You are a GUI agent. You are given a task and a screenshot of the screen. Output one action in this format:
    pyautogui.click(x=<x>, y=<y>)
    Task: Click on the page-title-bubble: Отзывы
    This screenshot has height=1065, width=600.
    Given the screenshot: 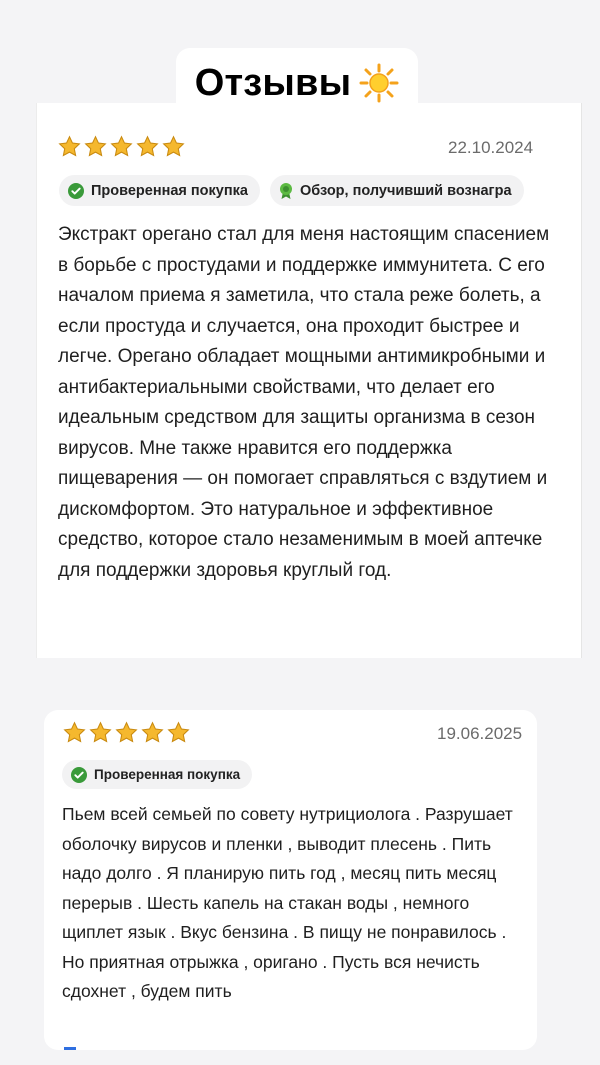 What is the action you would take?
    pyautogui.click(x=297, y=83)
    